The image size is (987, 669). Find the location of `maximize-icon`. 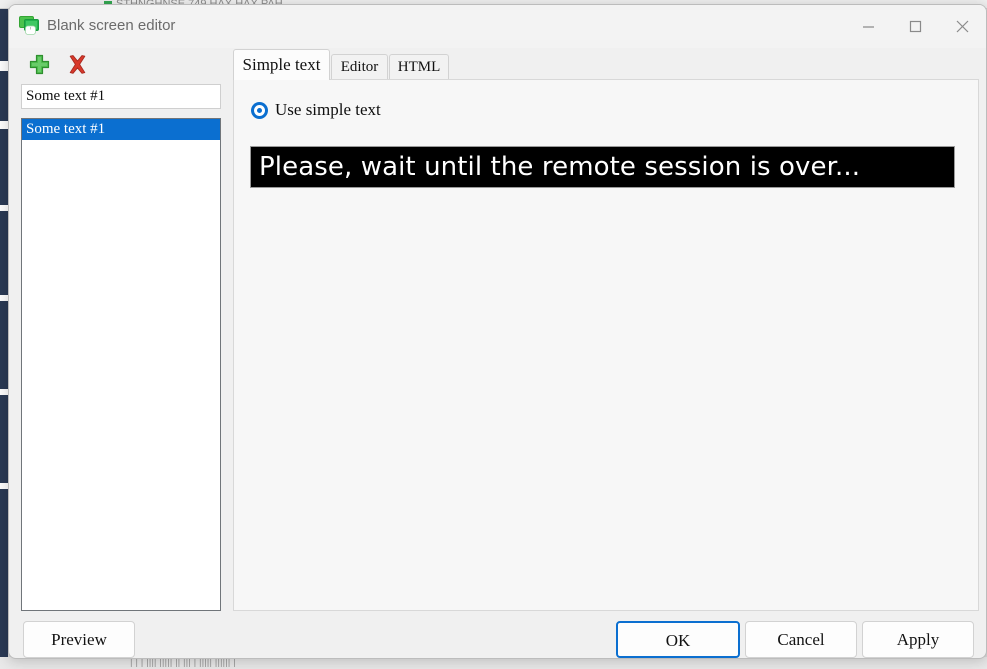

maximize-icon is located at coordinates (915, 26).